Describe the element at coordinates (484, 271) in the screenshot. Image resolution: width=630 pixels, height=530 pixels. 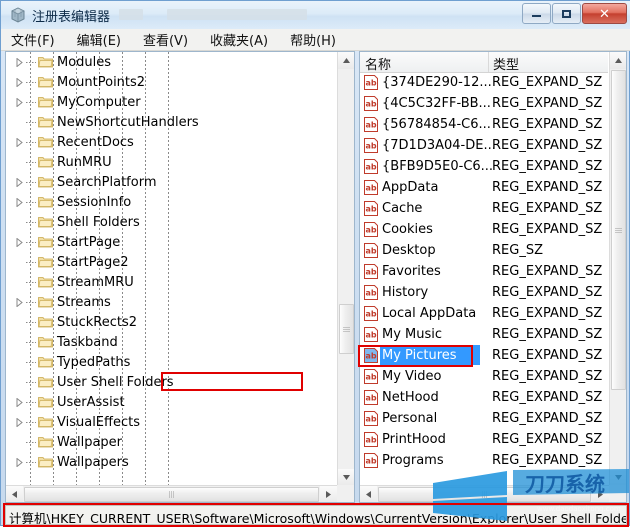
I see `value-row: ab Favorites REG_EXPAND_SZ` at that location.